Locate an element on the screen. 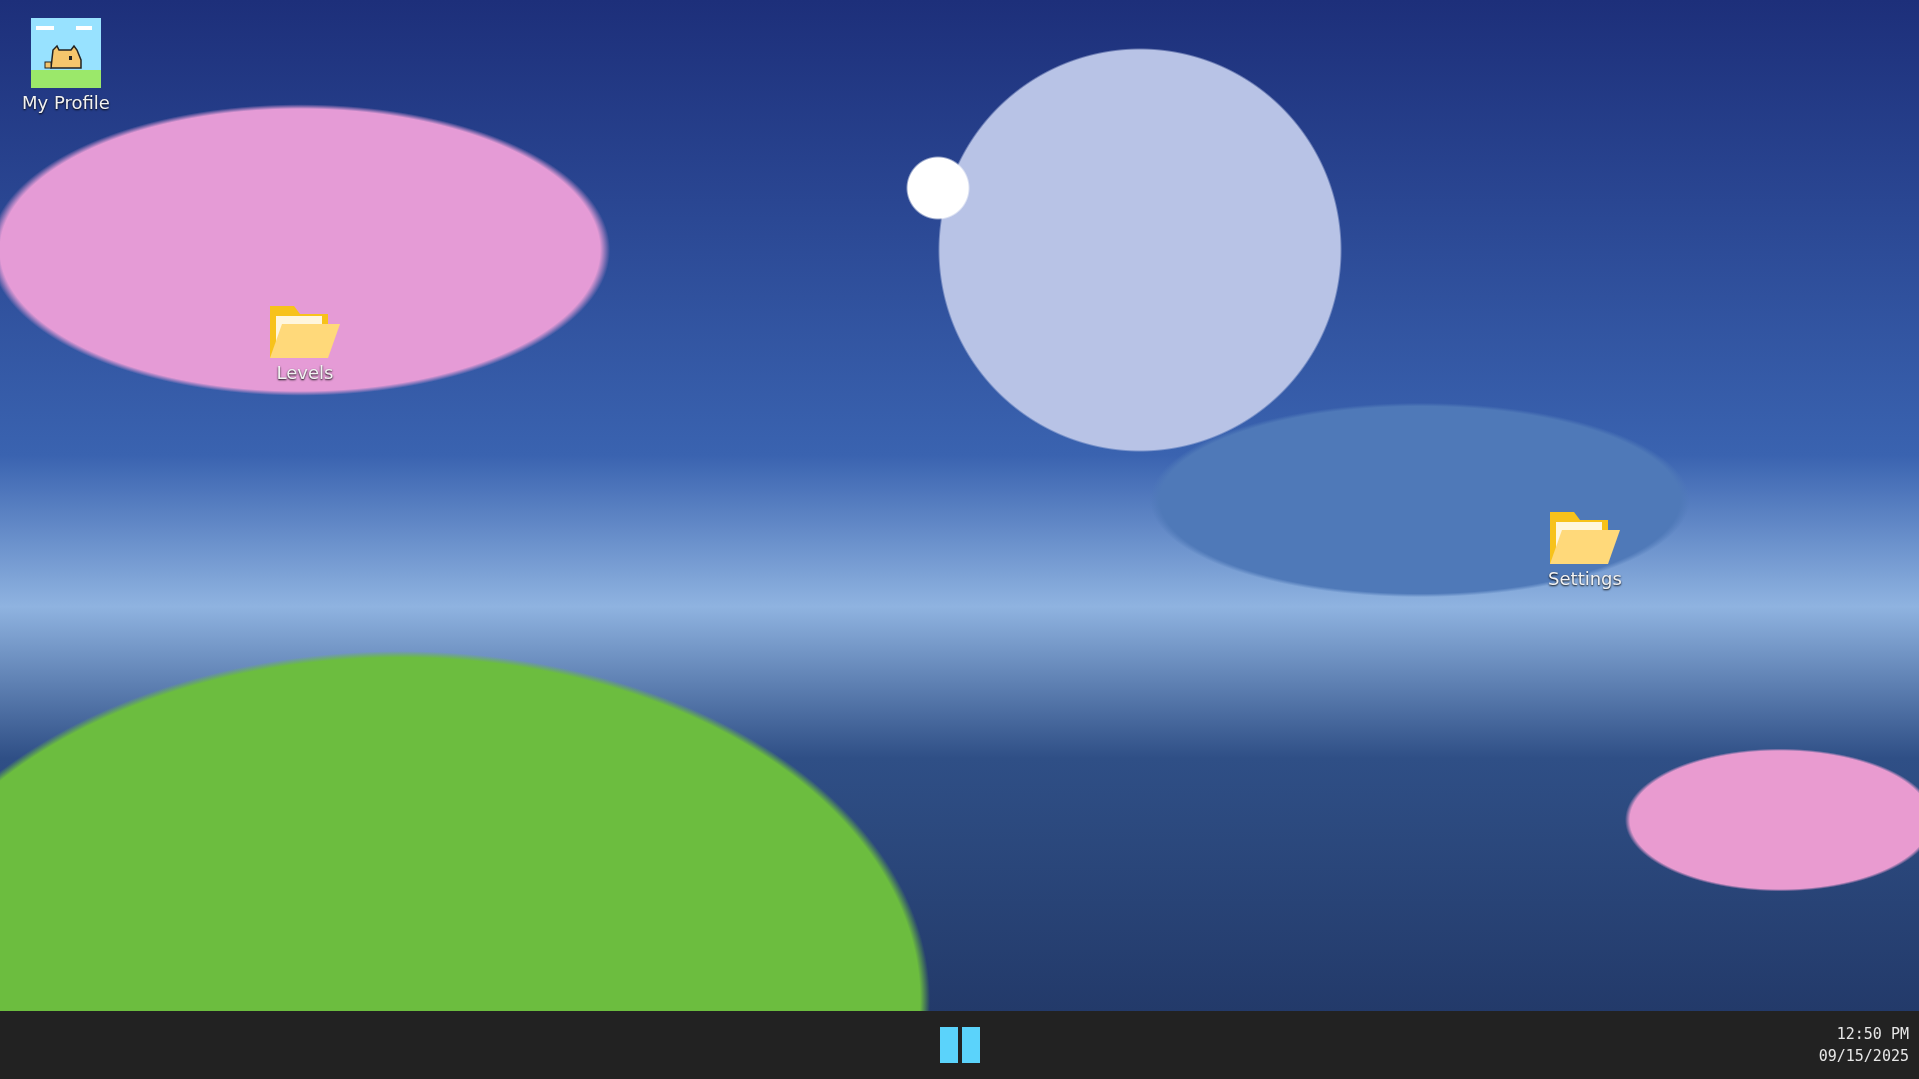  icon-label: Settings is located at coordinates (1585, 578).